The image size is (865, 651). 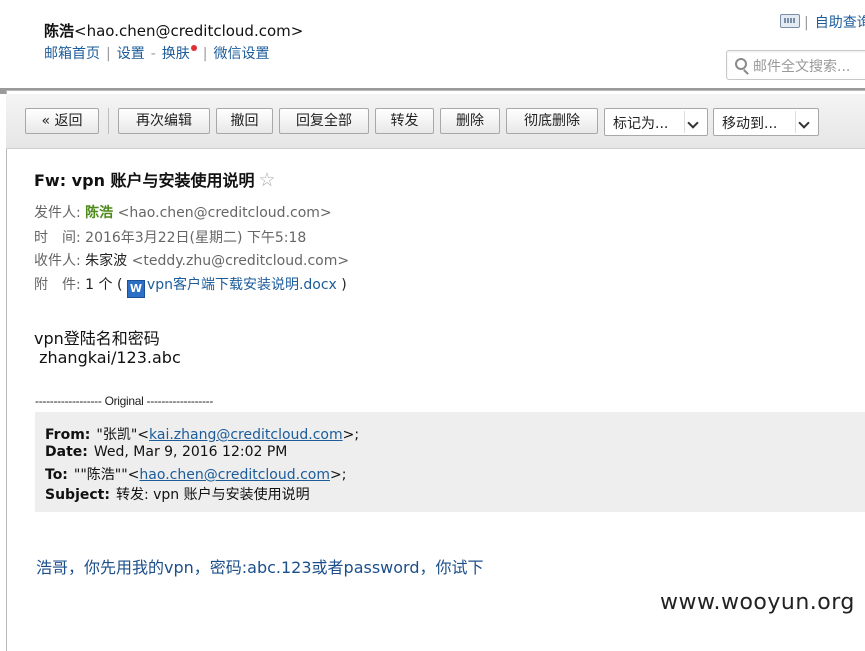 I want to click on watermark: www.wooyun.org, so click(x=757, y=602).